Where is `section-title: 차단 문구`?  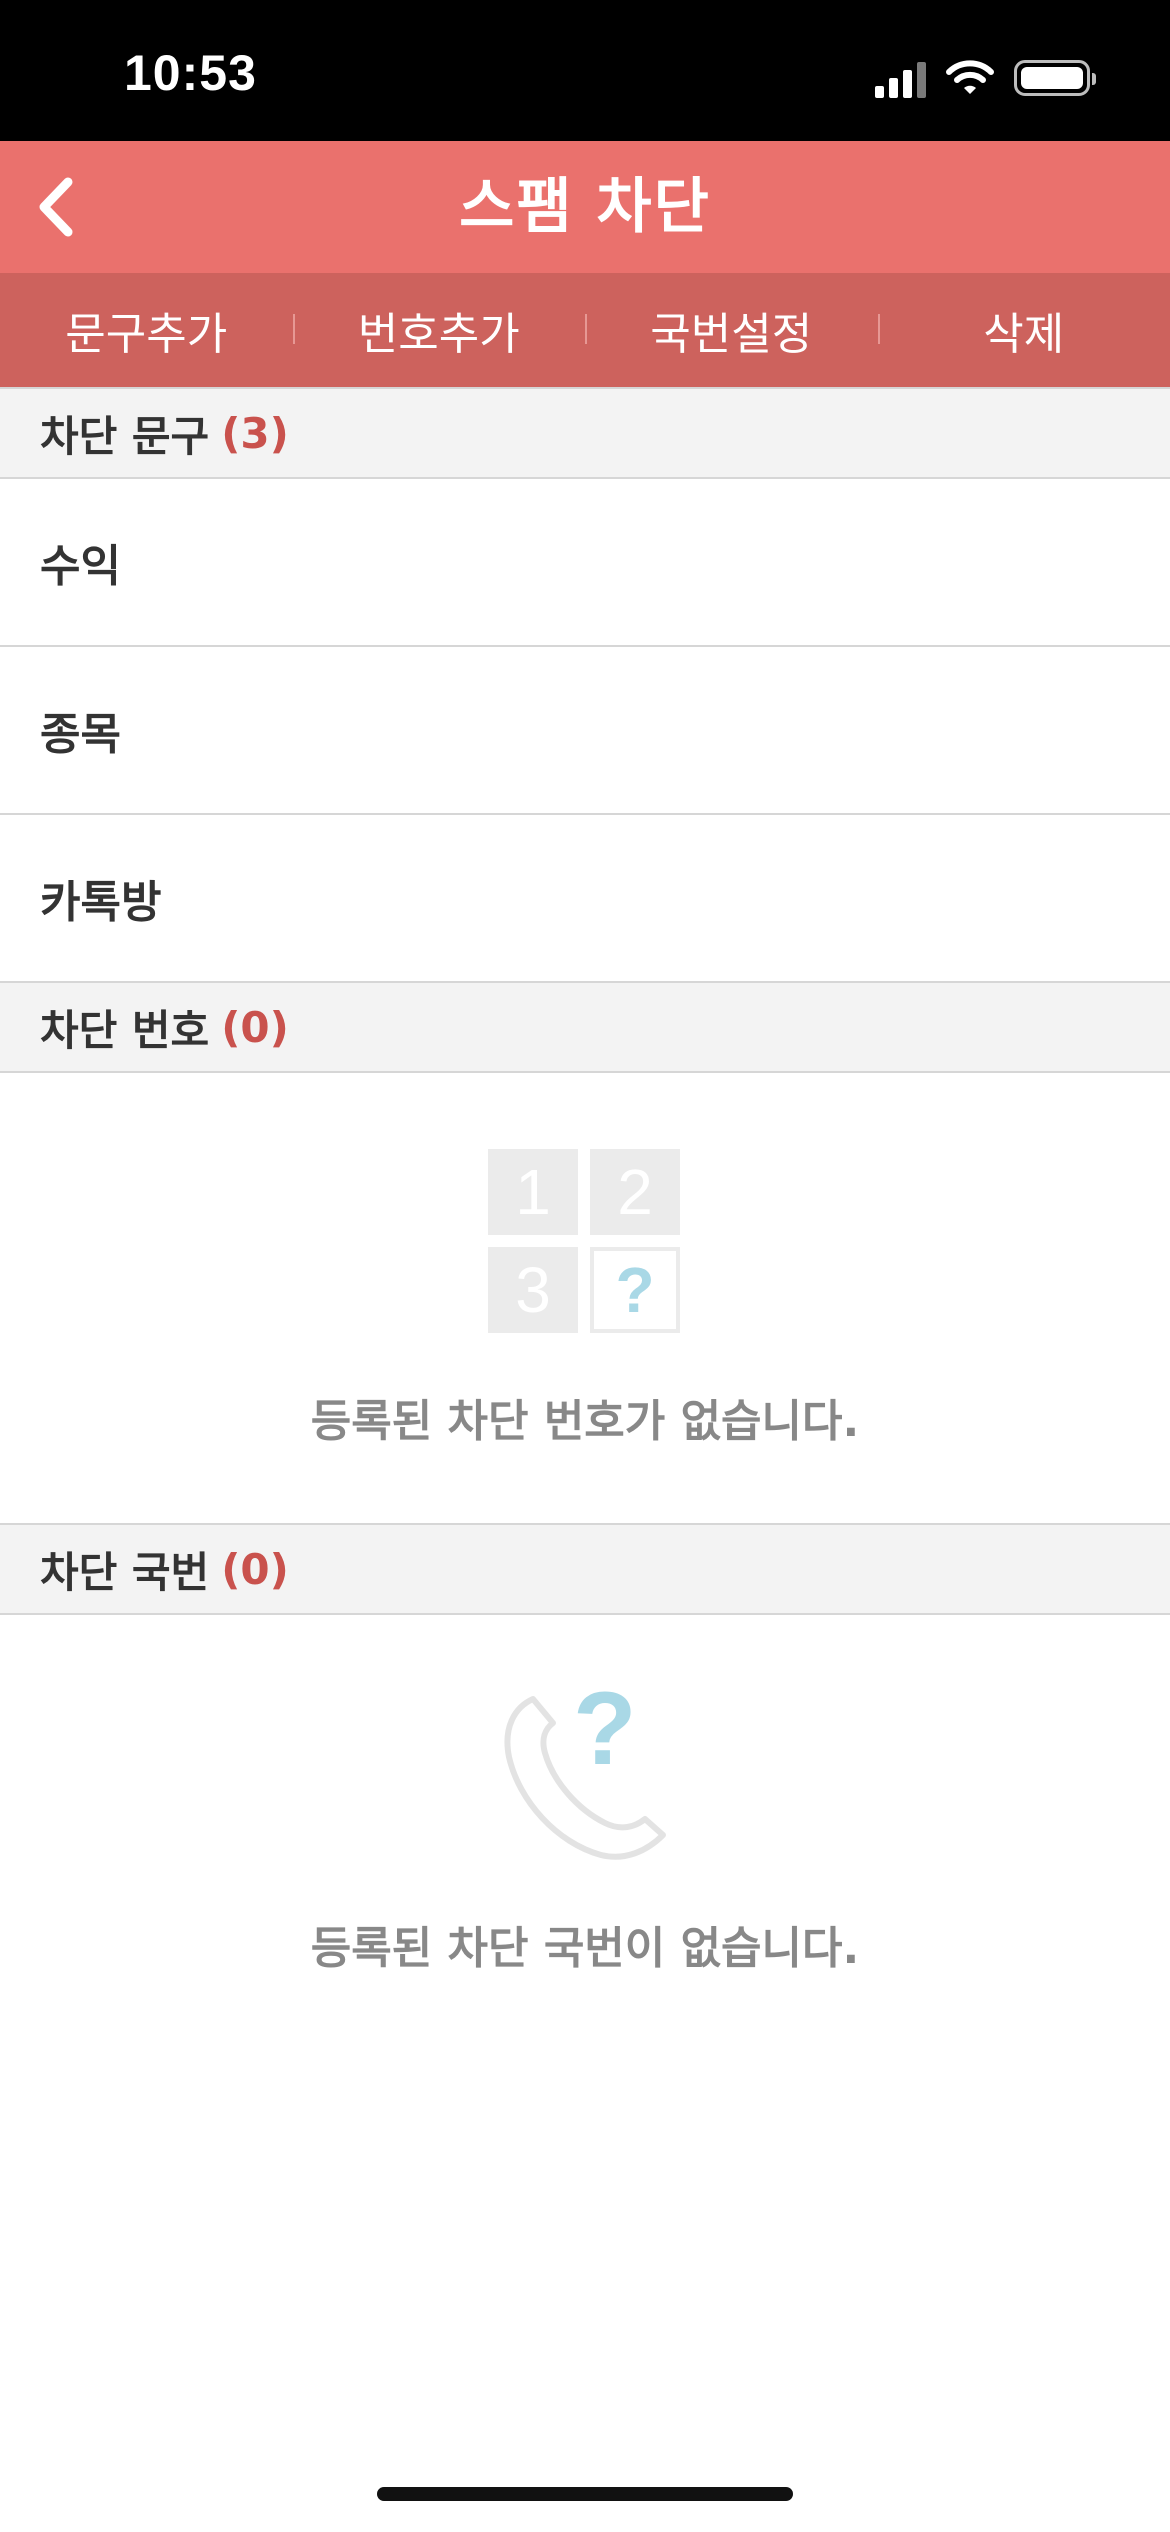 section-title: 차단 문구 is located at coordinates (125, 436).